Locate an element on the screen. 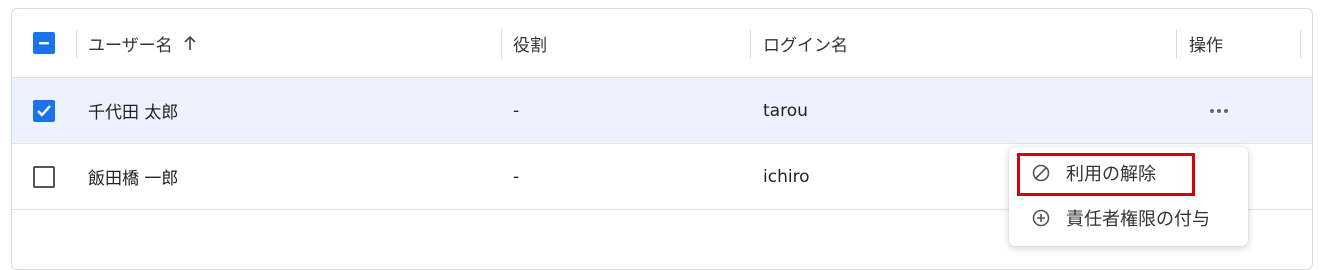  column-header-label: ユーザー名 is located at coordinates (130, 45).